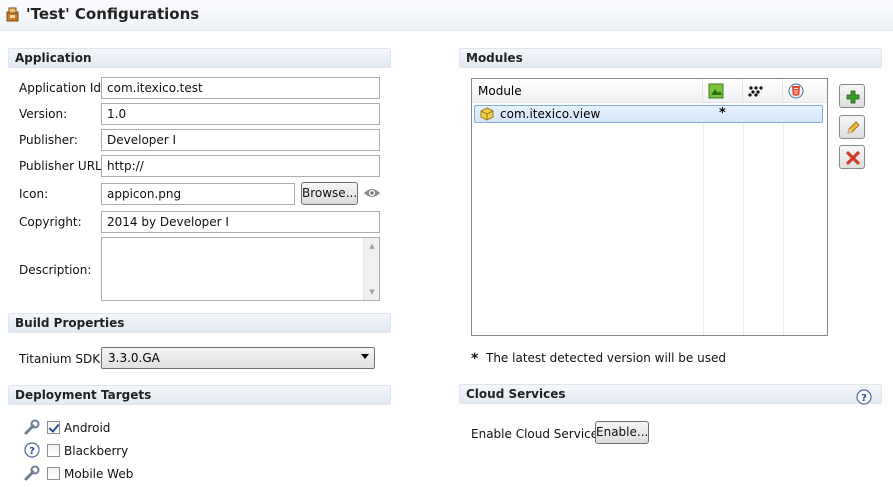 The image size is (893, 487). I want to click on pencil-icon, so click(853, 127).